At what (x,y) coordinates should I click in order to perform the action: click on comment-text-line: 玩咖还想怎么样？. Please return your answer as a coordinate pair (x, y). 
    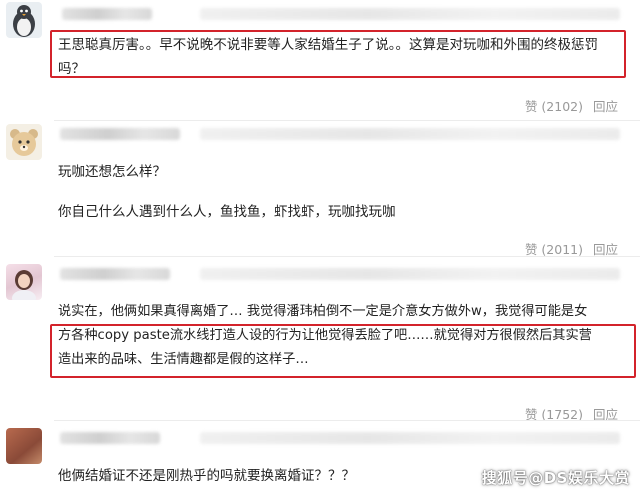
    Looking at the image, I should click on (112, 172).